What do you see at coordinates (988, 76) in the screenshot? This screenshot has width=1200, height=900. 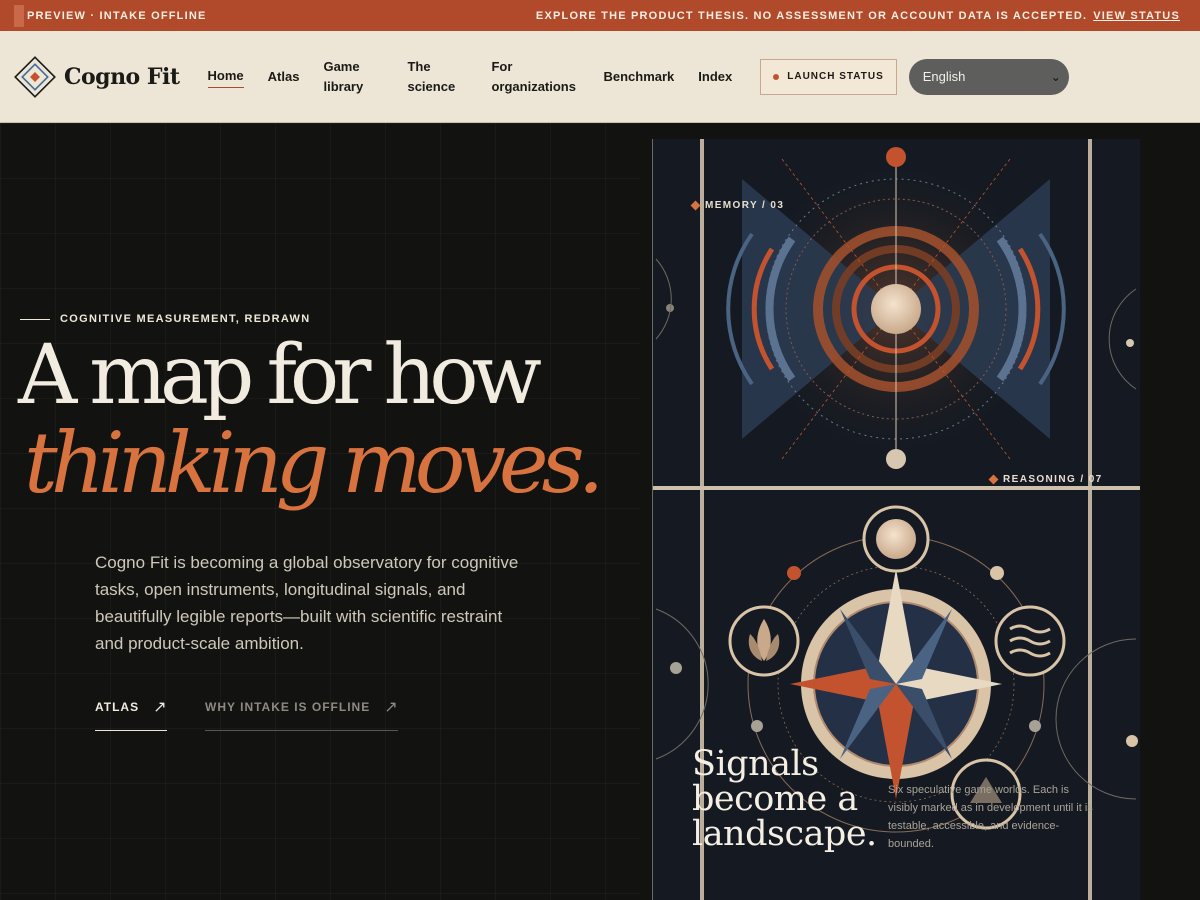 I see `language-select: English ⌄` at bounding box center [988, 76].